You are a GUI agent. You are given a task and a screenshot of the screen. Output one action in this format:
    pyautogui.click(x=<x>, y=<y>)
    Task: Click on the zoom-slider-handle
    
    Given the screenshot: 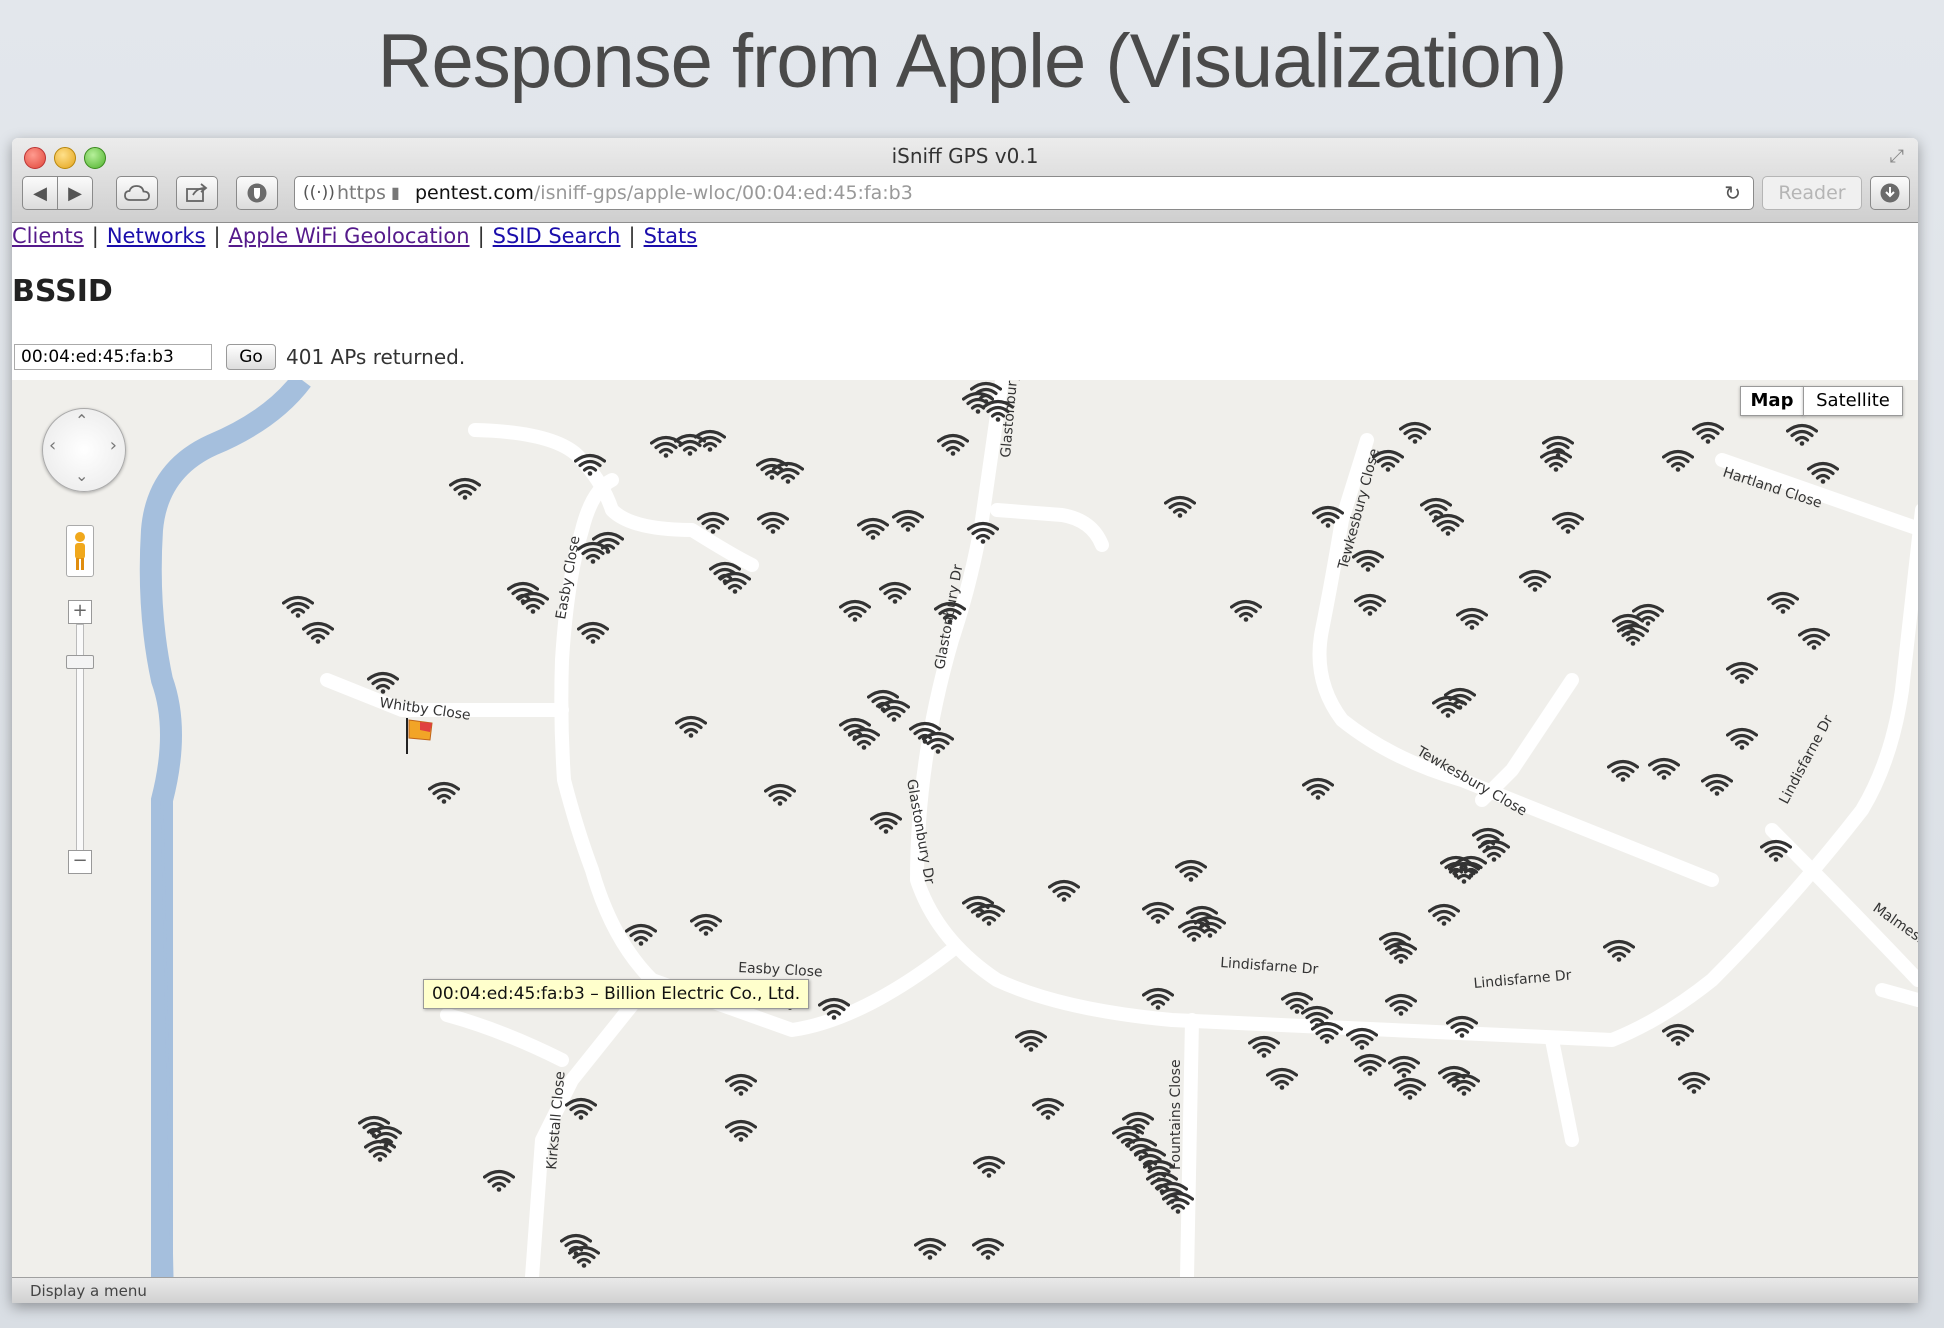 What is the action you would take?
    pyautogui.click(x=80, y=662)
    